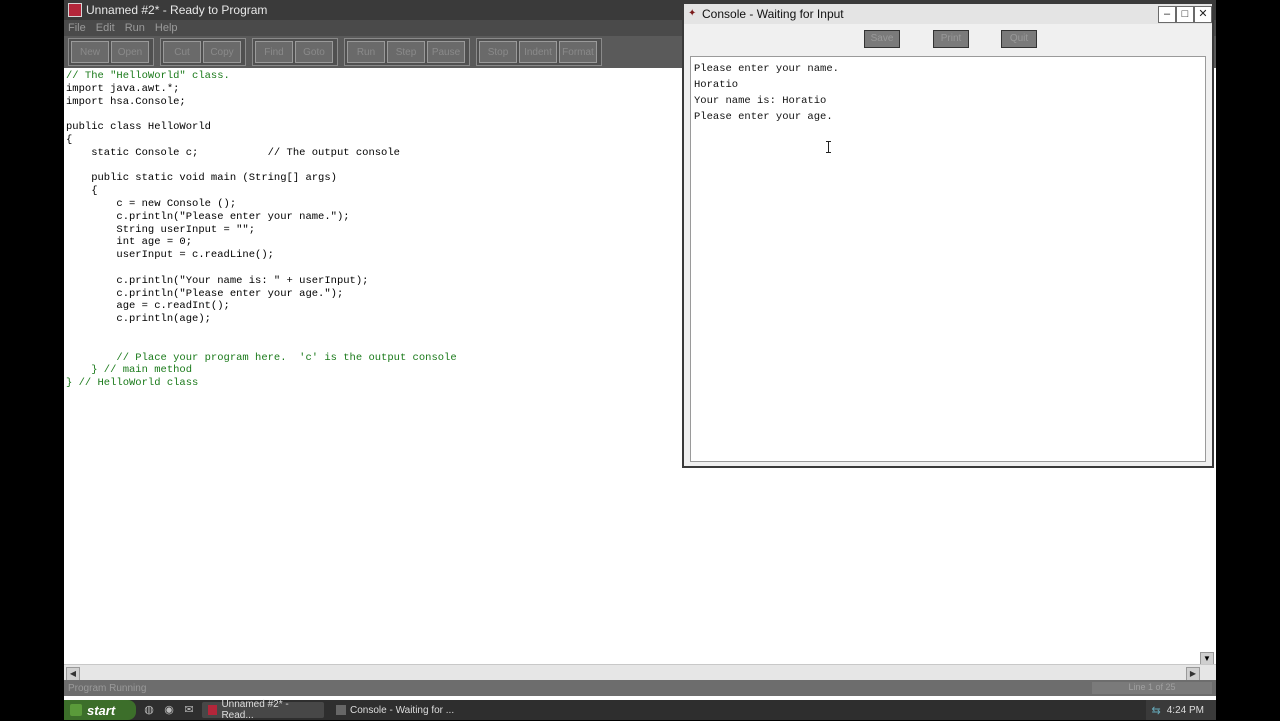  What do you see at coordinates (148, 76) in the screenshot?
I see `code-line: // The "HelloWorld" class.` at bounding box center [148, 76].